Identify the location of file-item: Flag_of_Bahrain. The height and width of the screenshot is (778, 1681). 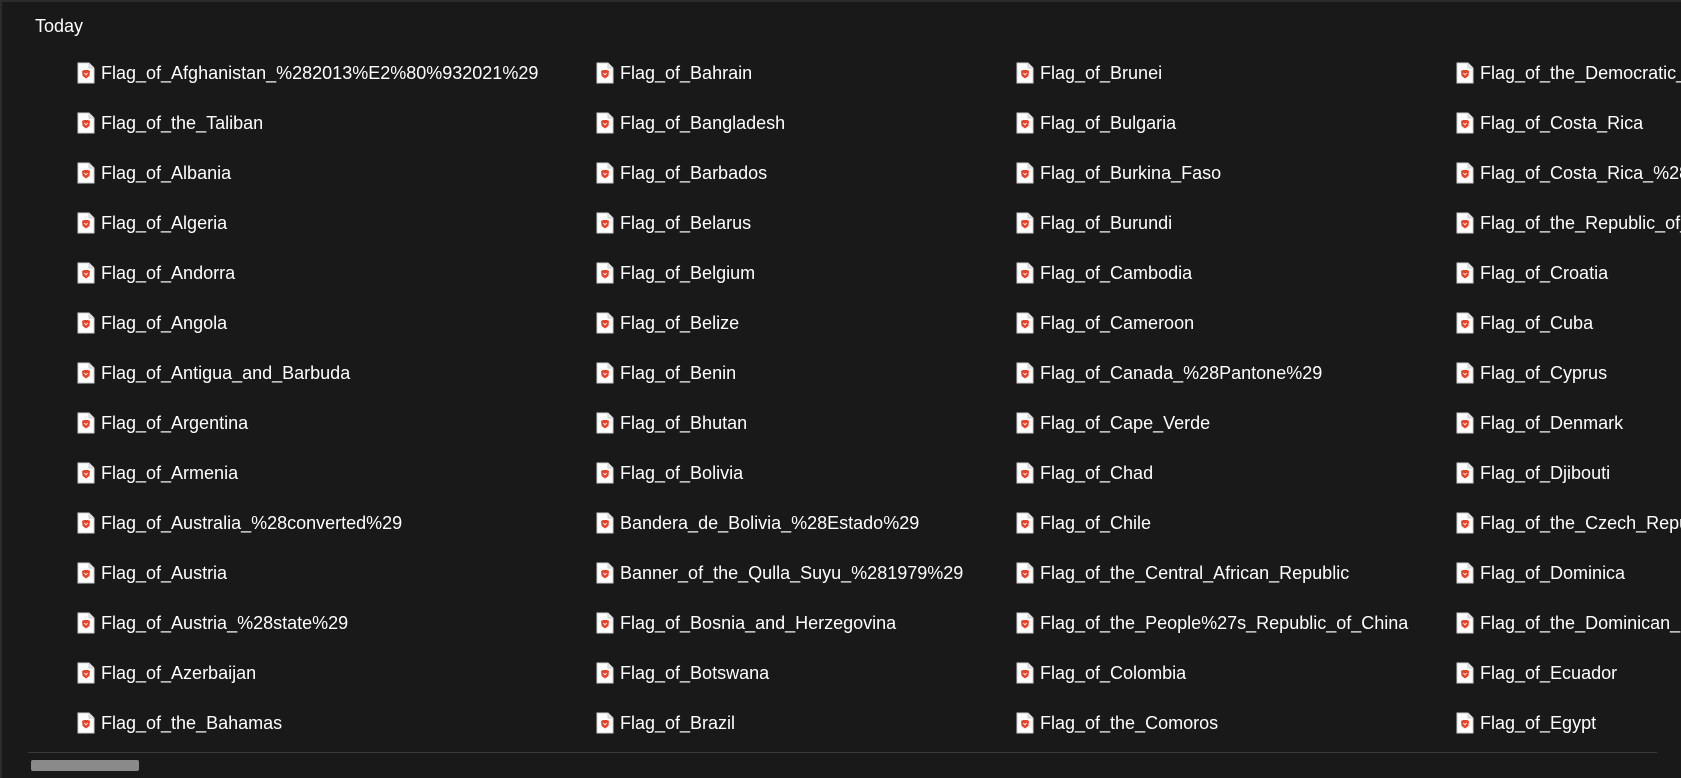
(779, 73).